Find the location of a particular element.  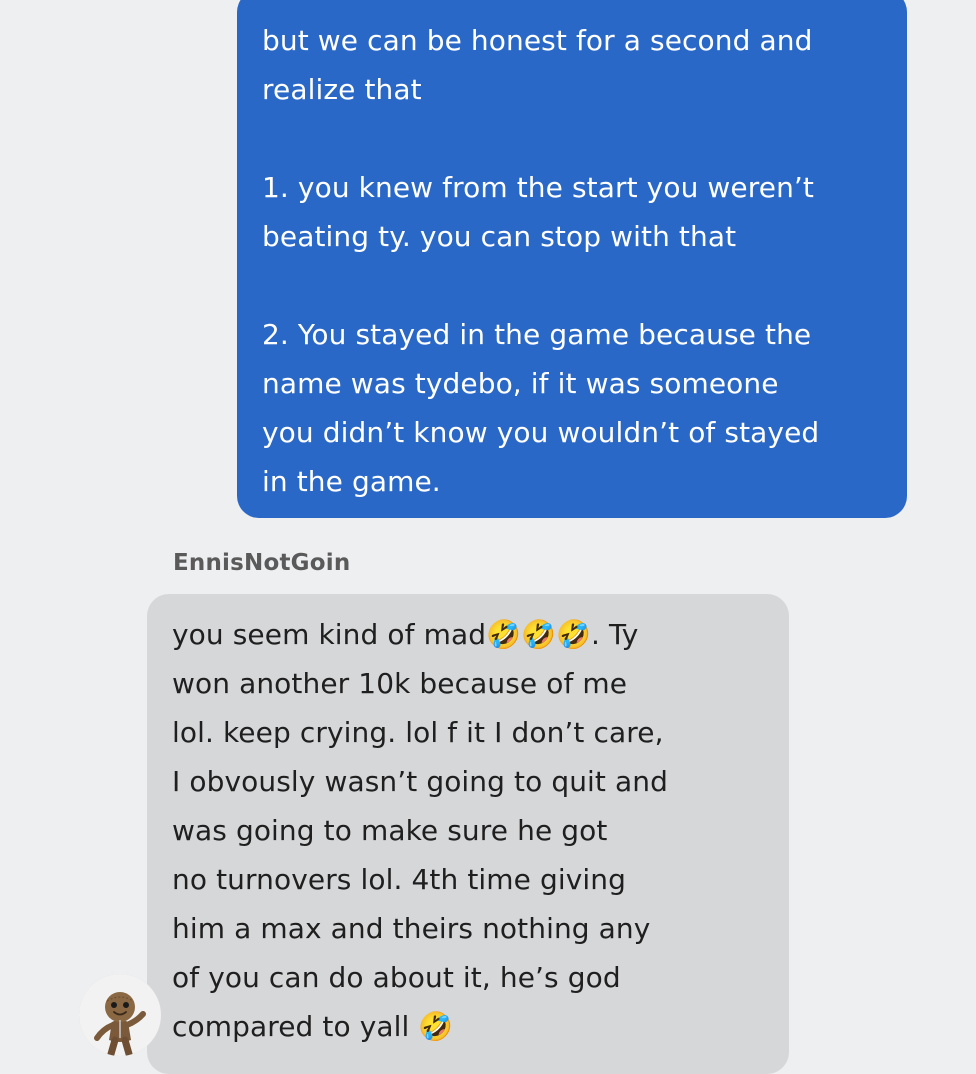

sender-name: EnnisNotGoin is located at coordinates (261, 563).